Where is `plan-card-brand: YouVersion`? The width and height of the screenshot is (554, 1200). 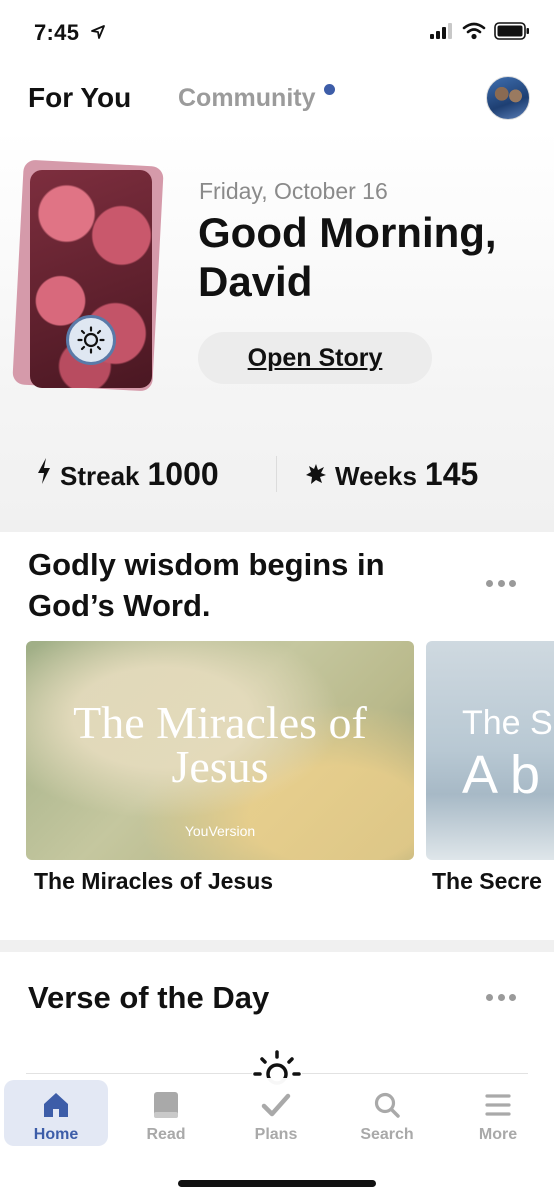
plan-card-brand: YouVersion is located at coordinates (220, 831).